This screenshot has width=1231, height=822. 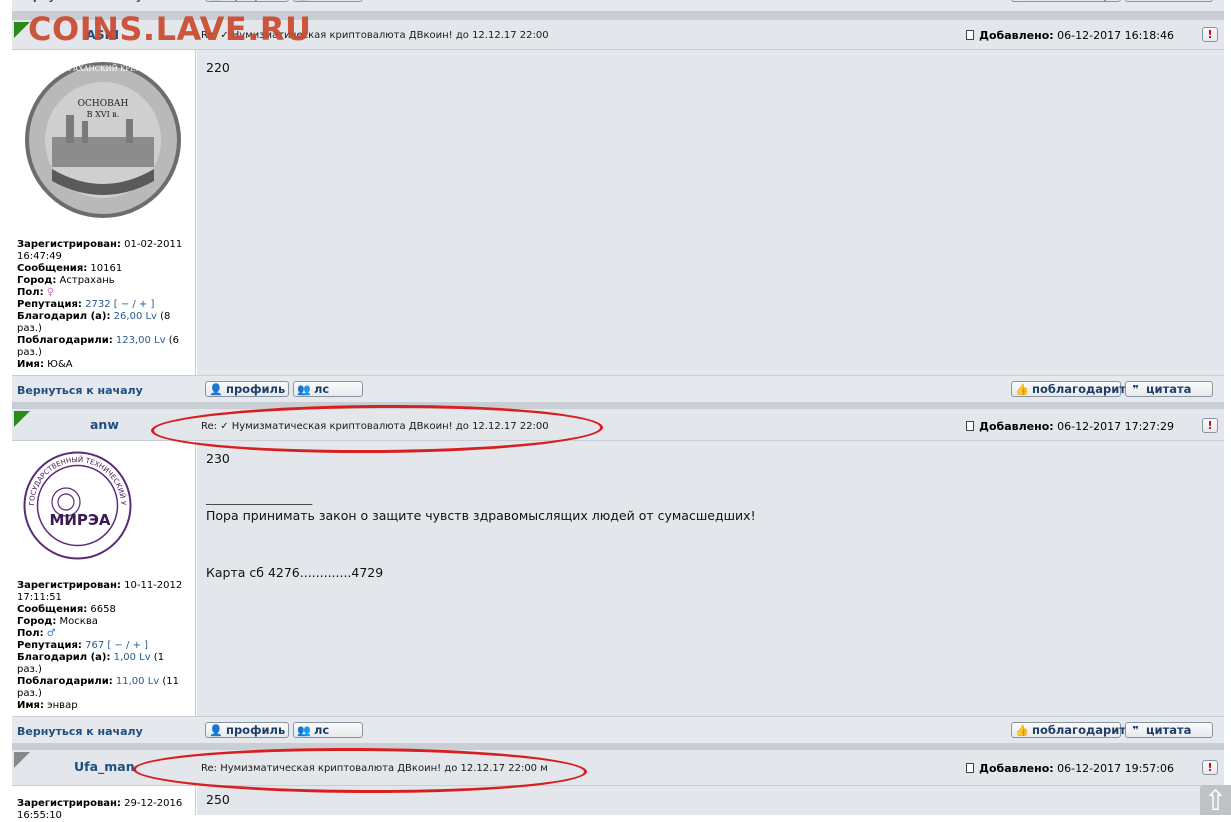 What do you see at coordinates (218, 67) in the screenshot?
I see `post-text: 220` at bounding box center [218, 67].